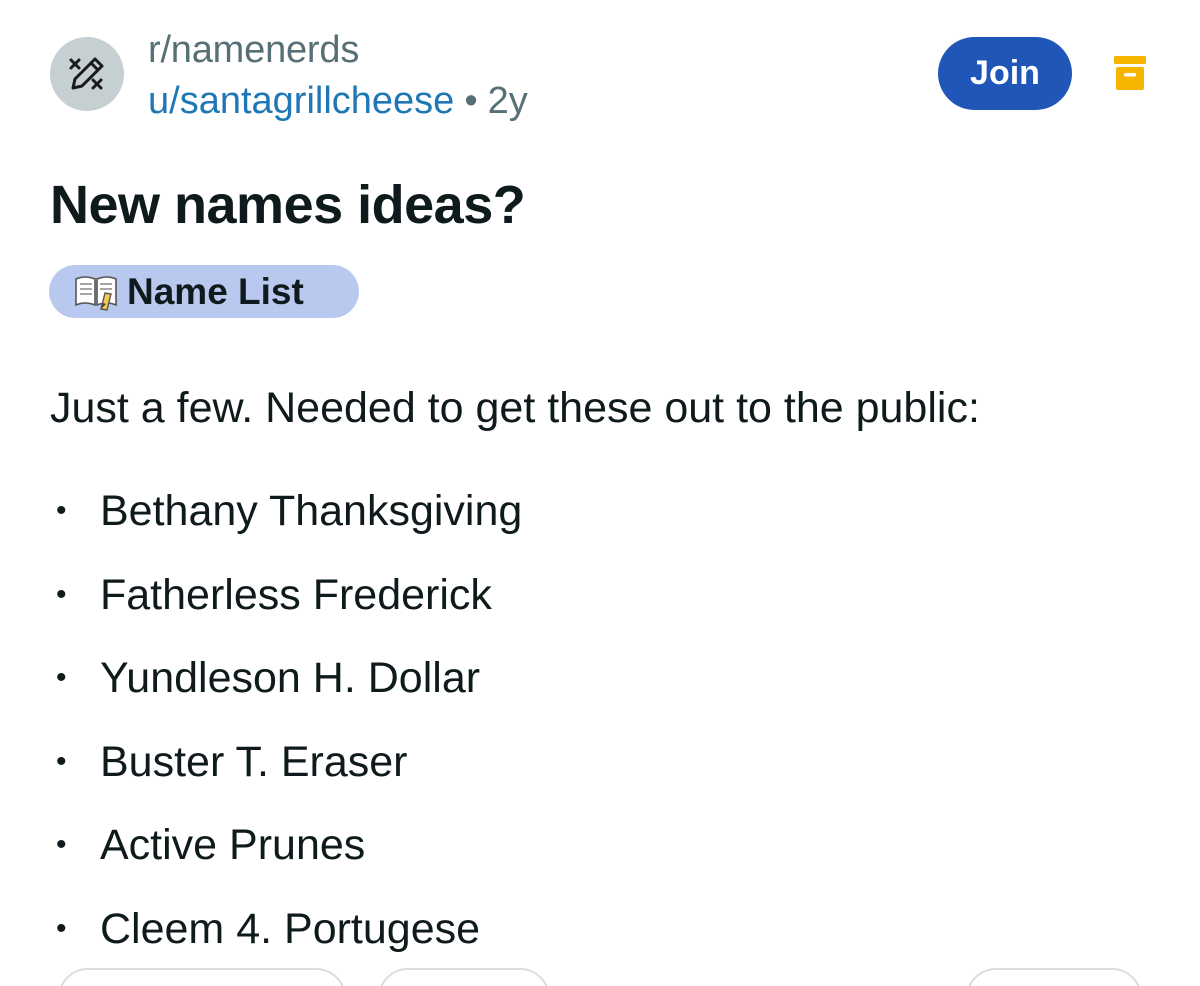  I want to click on post-meta: u/santagrillcheese • 2y, so click(338, 101).